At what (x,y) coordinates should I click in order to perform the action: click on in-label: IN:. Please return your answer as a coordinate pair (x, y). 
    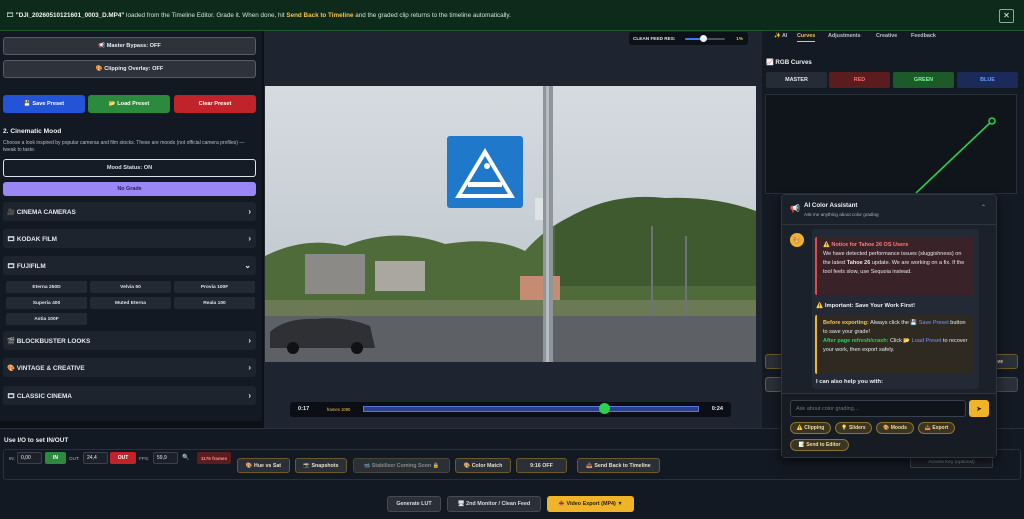
    Looking at the image, I should click on (12, 458).